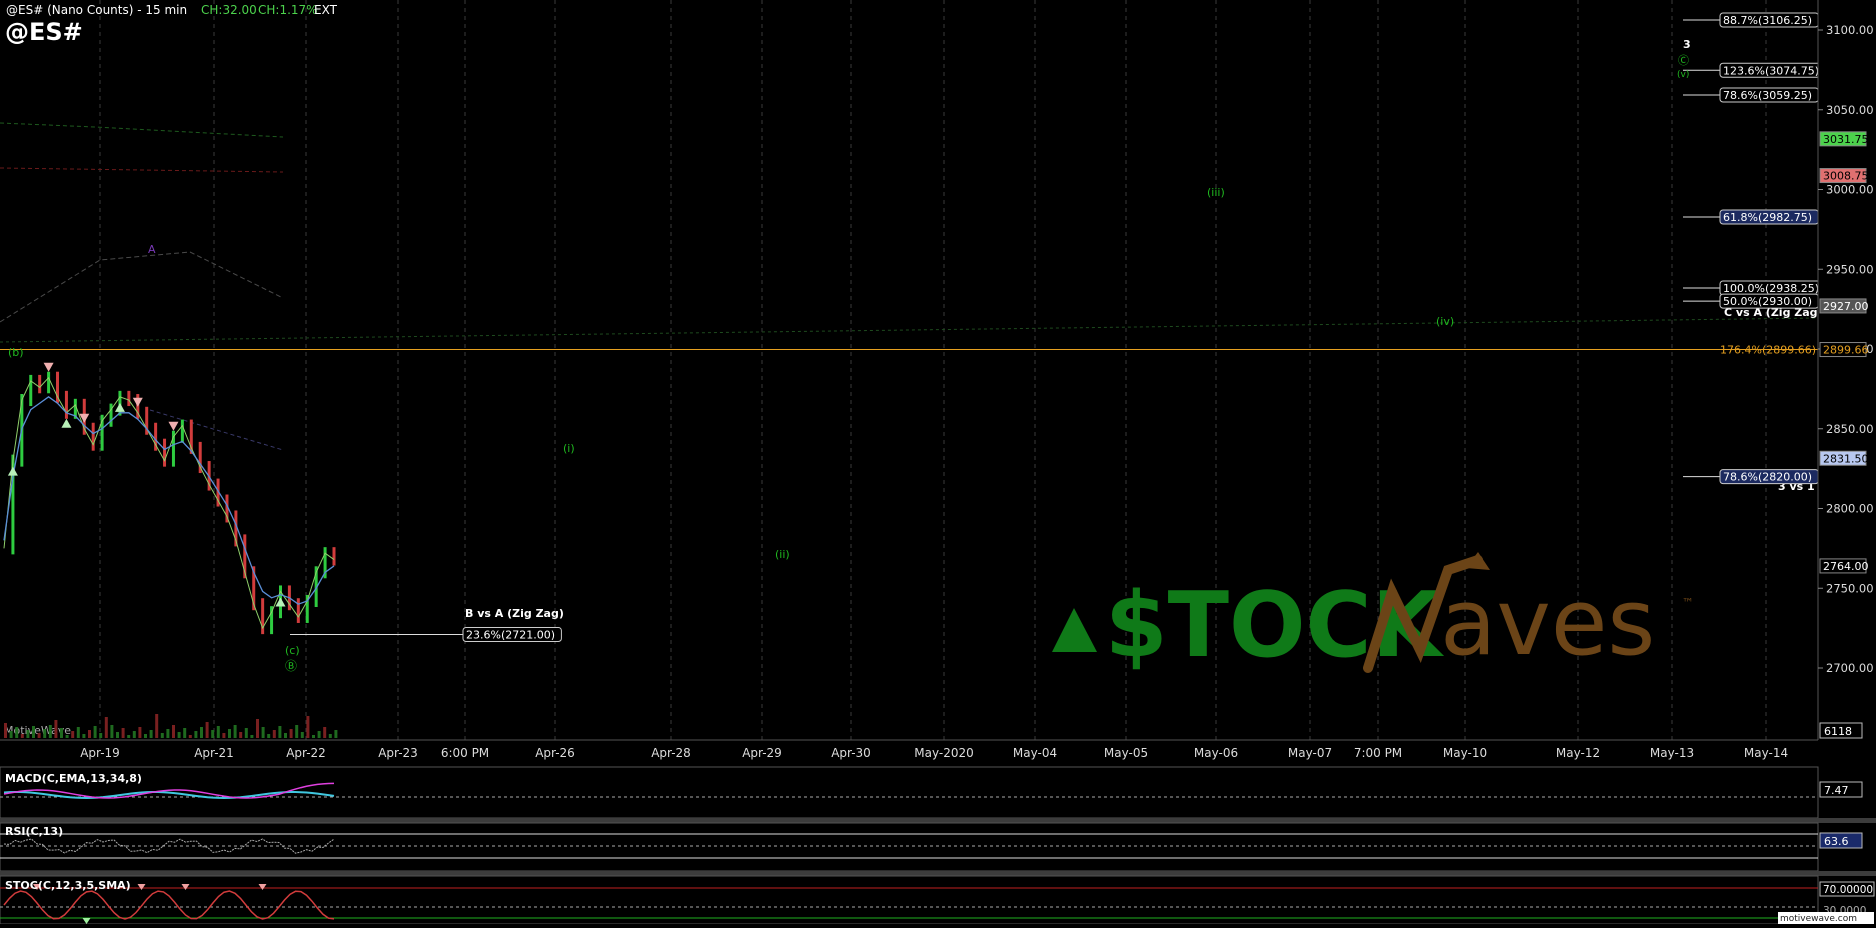 This screenshot has width=1876, height=928. I want to click on fib-label-text: 61.8%(2982.75), so click(1767, 217).